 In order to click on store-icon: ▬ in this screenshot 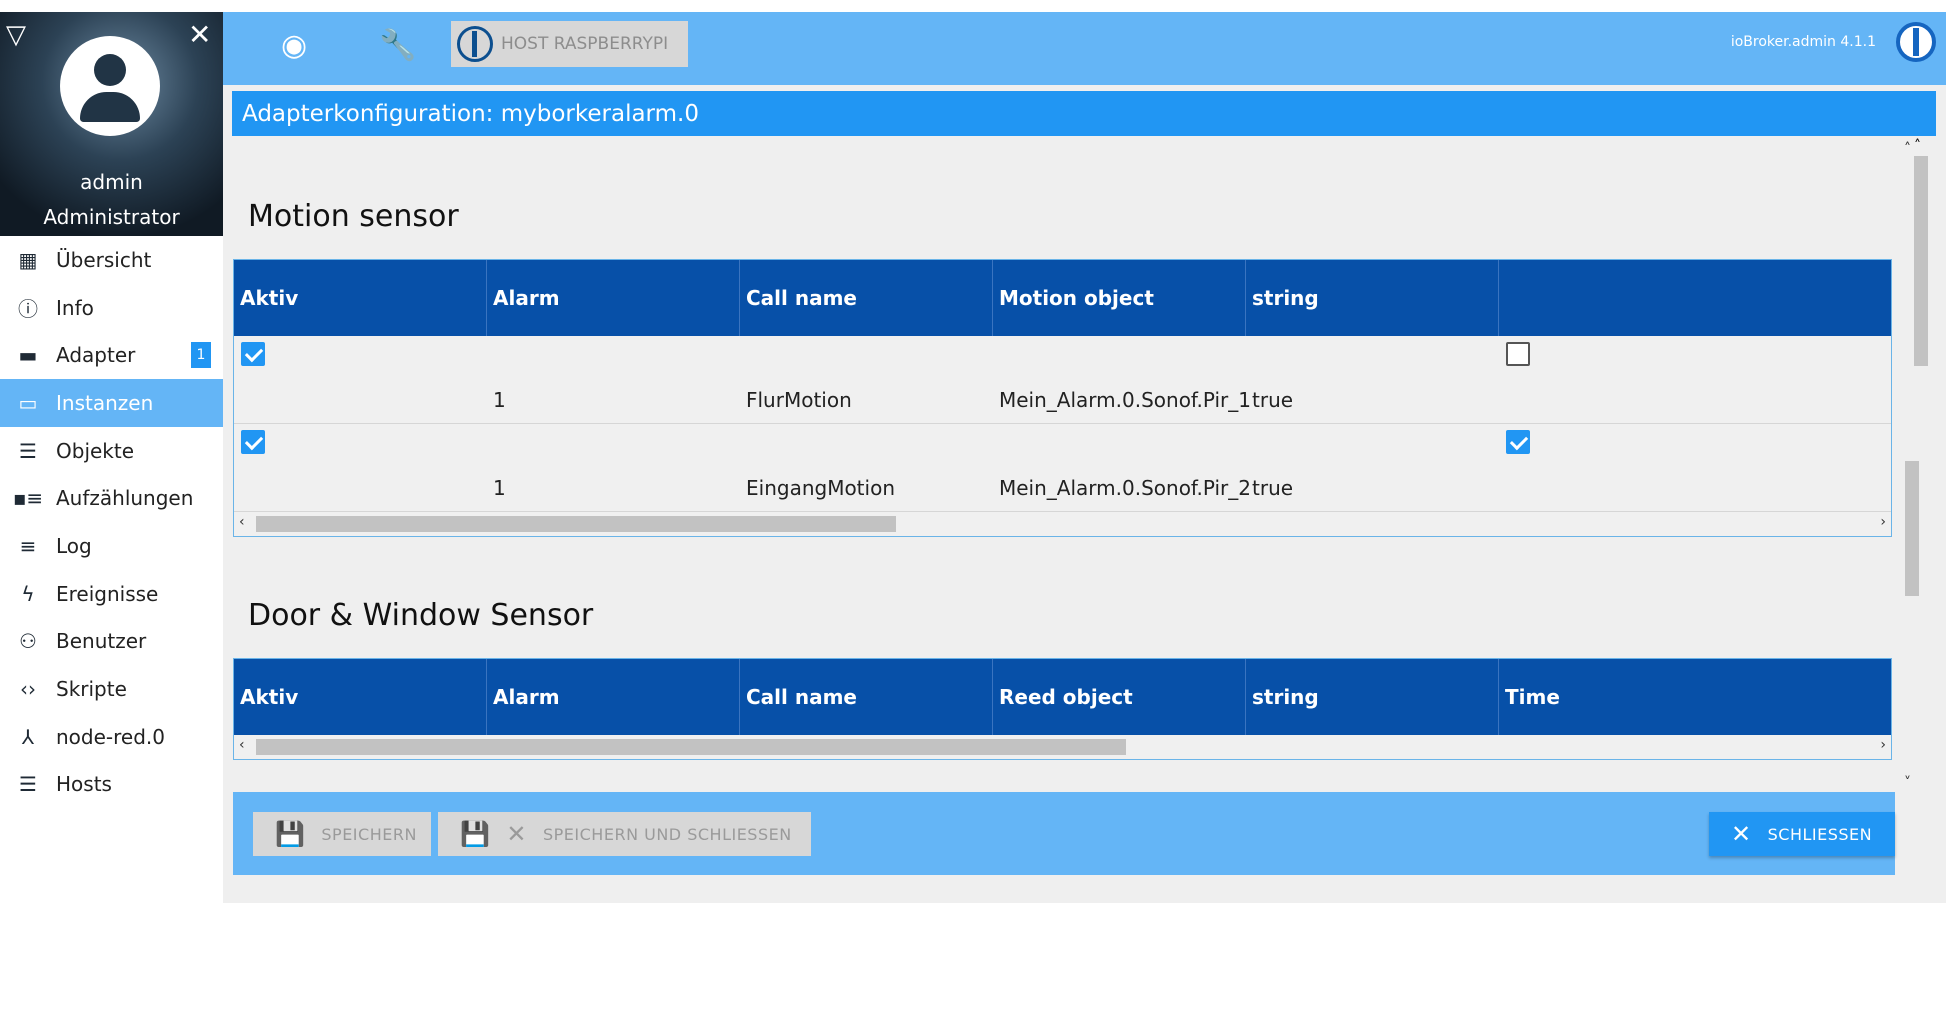, I will do `click(28, 355)`.